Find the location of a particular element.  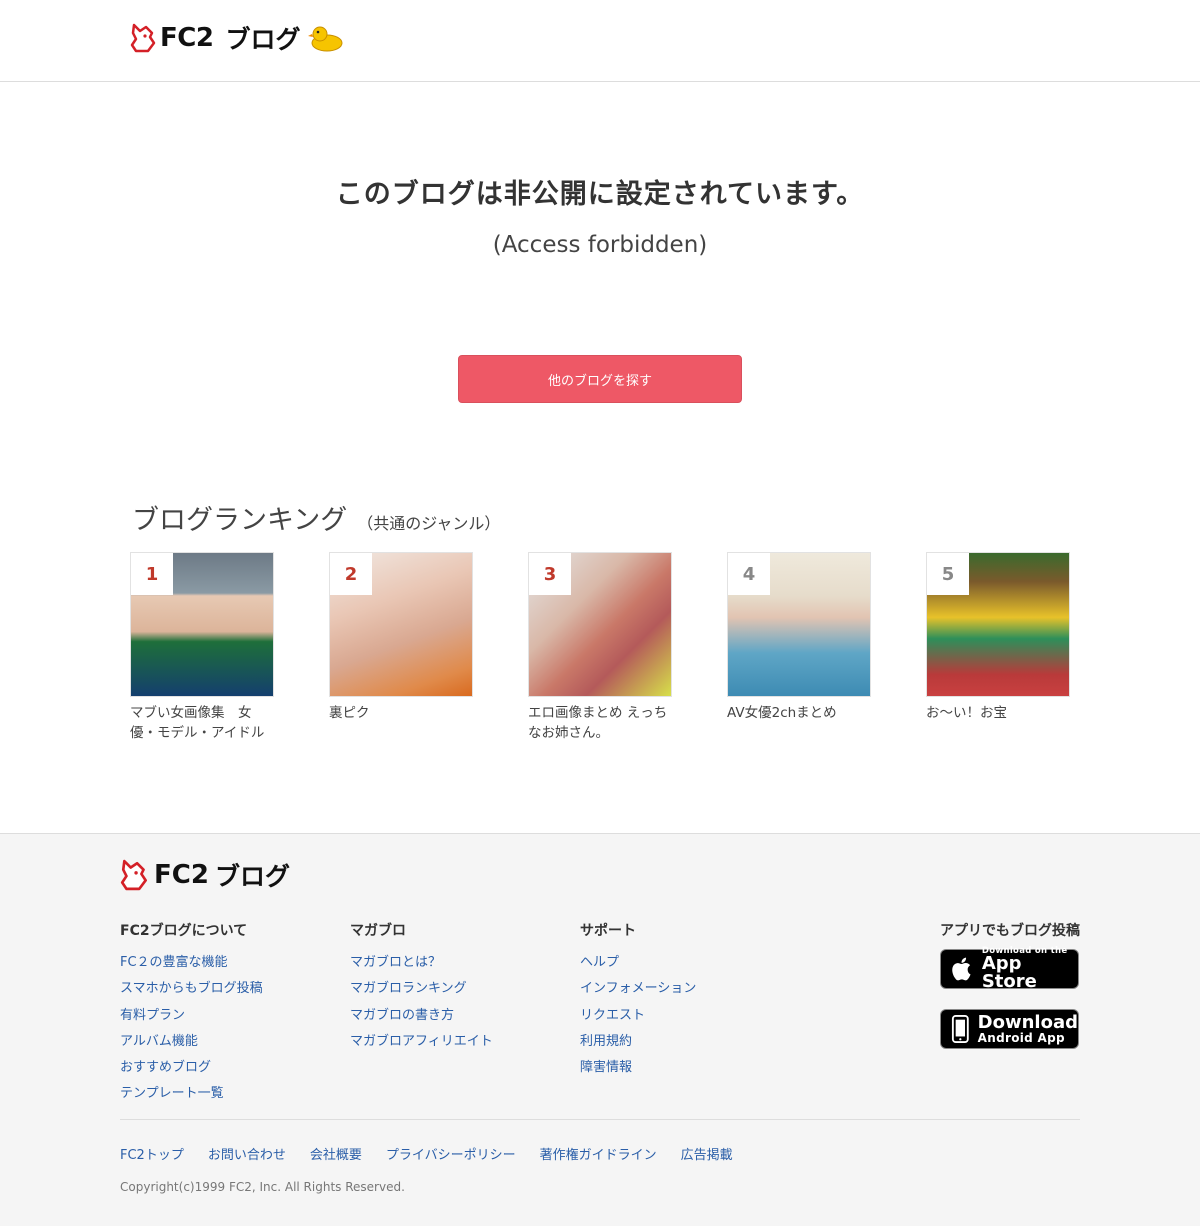

app-store-big-text: App Store is located at coordinates (1009, 973).